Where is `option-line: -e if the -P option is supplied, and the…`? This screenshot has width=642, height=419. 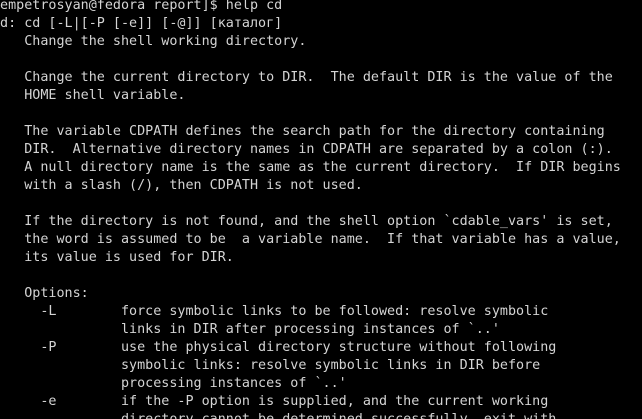 option-line: -e if the -P option is supplied, and the… is located at coordinates (274, 401).